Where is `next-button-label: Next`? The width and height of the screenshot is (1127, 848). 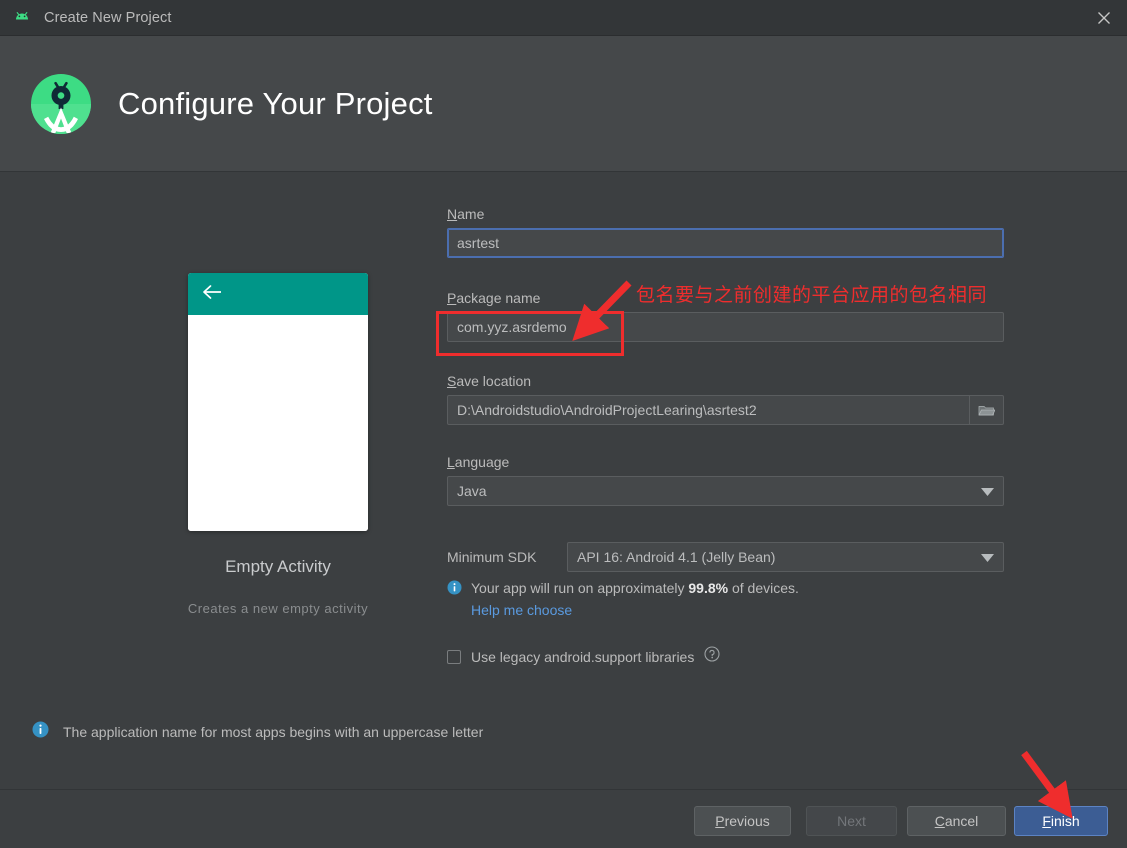
next-button-label: Next is located at coordinates (851, 821).